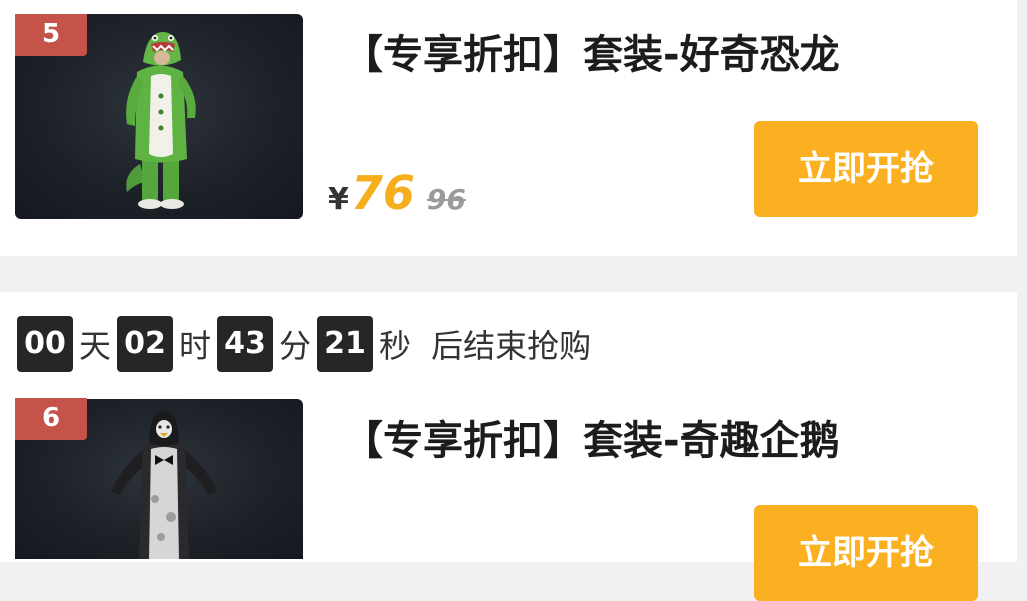  Describe the element at coordinates (511, 346) in the screenshot. I see `countdown-suffix: 后结束抢购` at that location.